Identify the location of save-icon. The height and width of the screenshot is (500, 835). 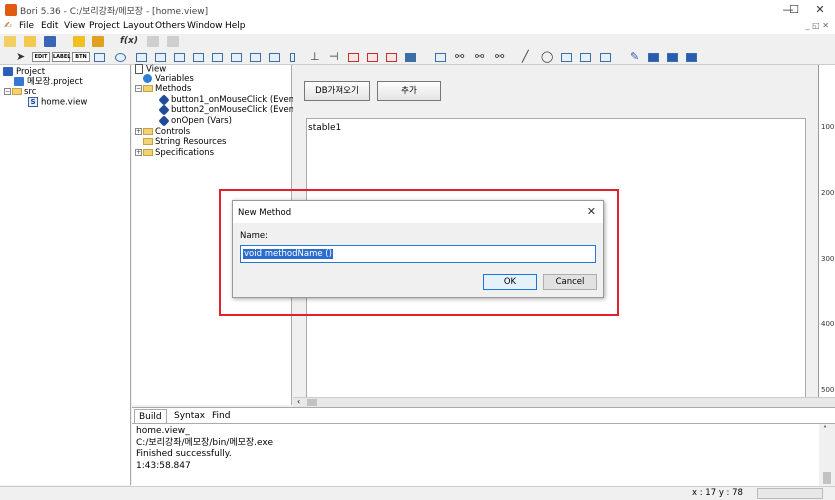
(50, 41).